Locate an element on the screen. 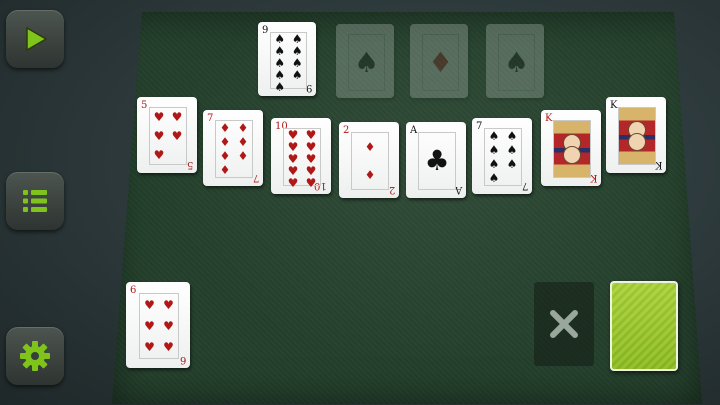 The width and height of the screenshot is (720, 405). tableau-card: 2 2 ♦ ♦ is located at coordinates (369, 160).